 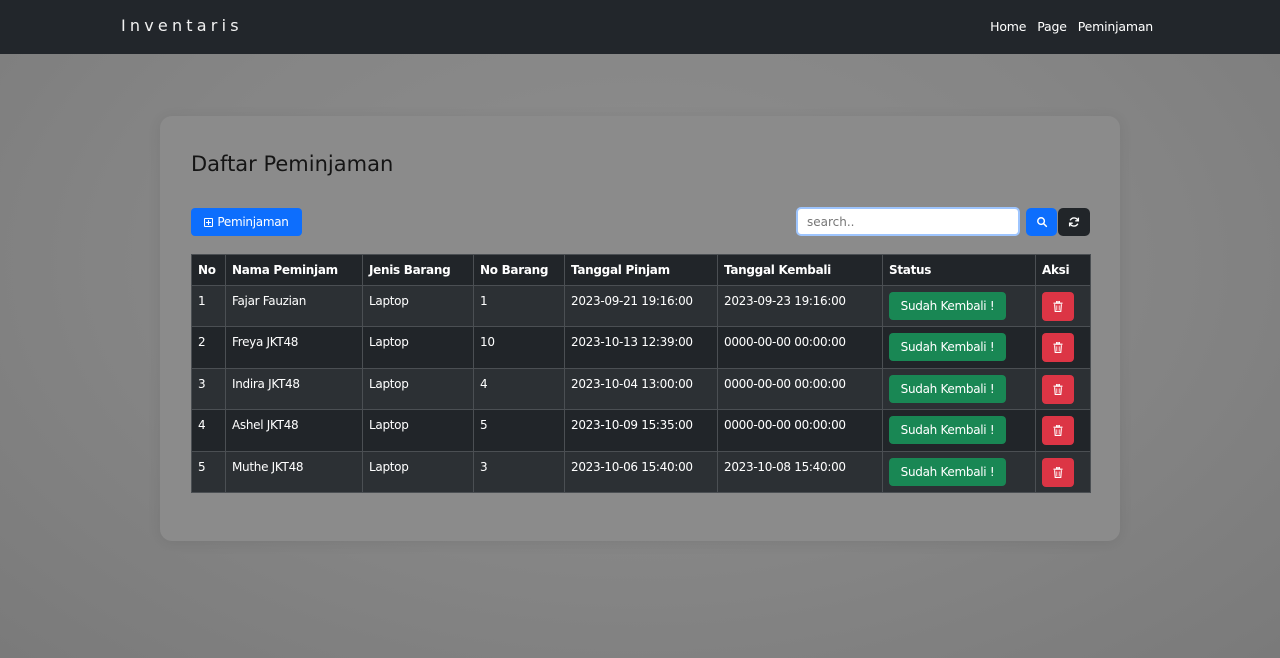 I want to click on nav-link-page: Page, so click(x=1052, y=26).